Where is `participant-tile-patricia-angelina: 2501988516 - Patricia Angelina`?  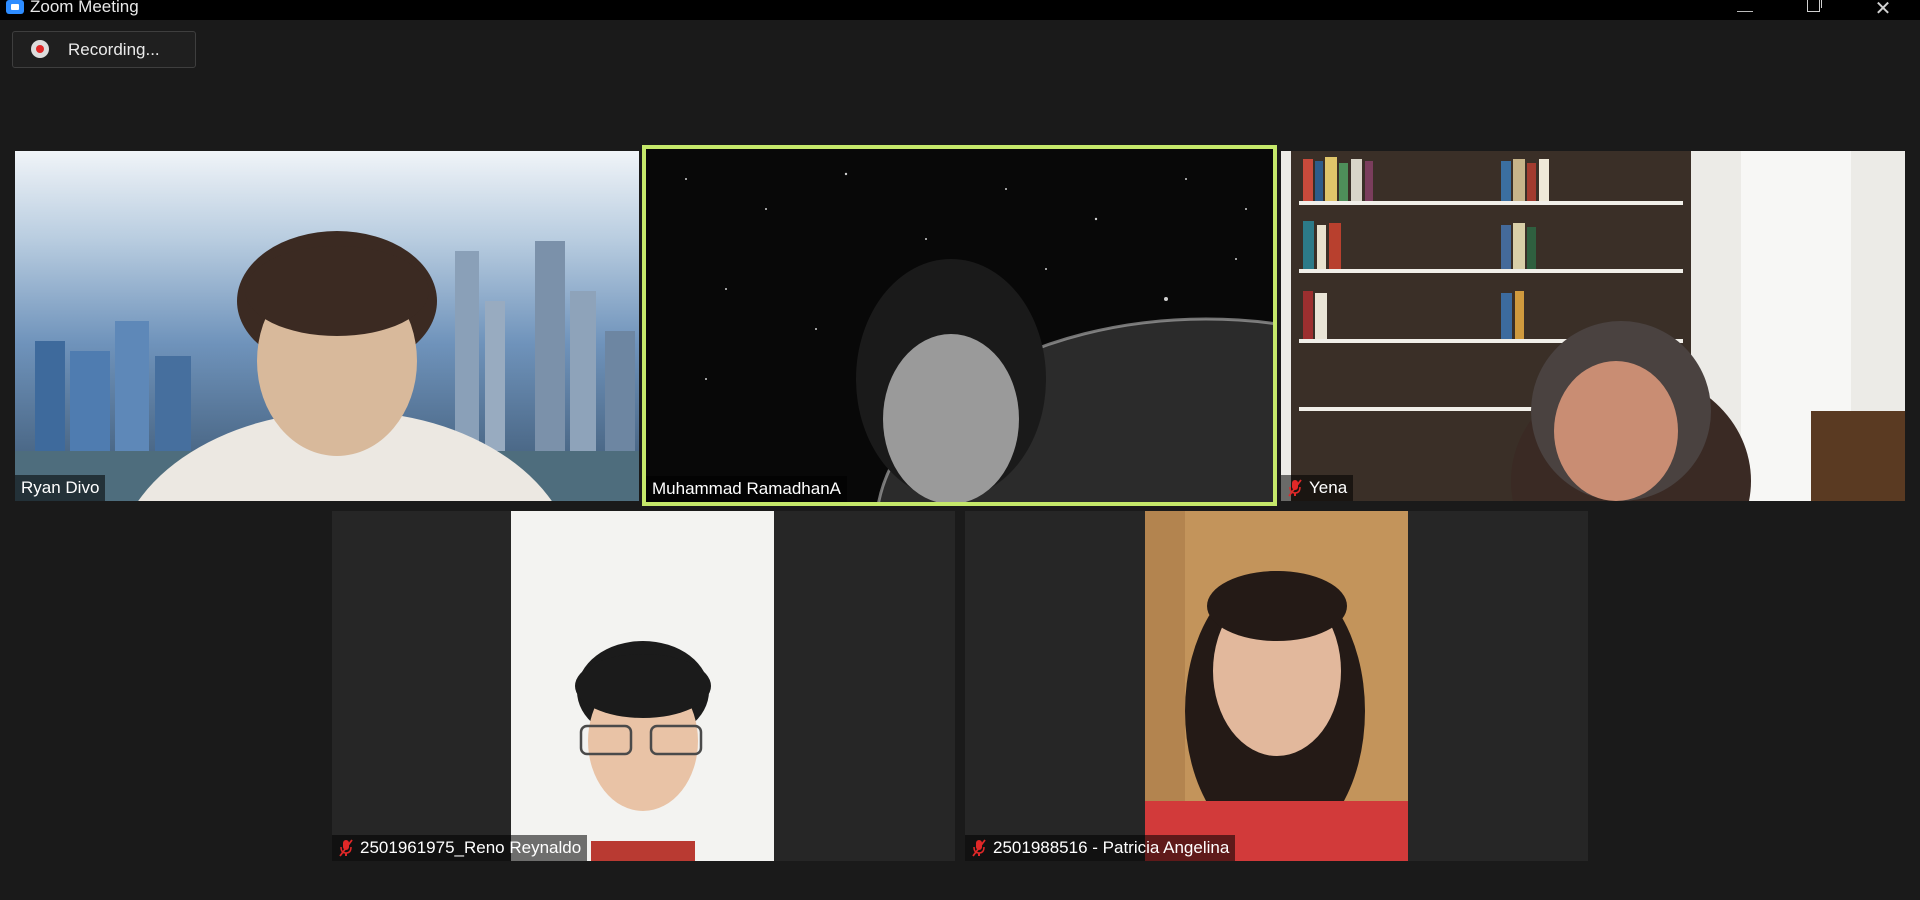 participant-tile-patricia-angelina: 2501988516 - Patricia Angelina is located at coordinates (1276, 686).